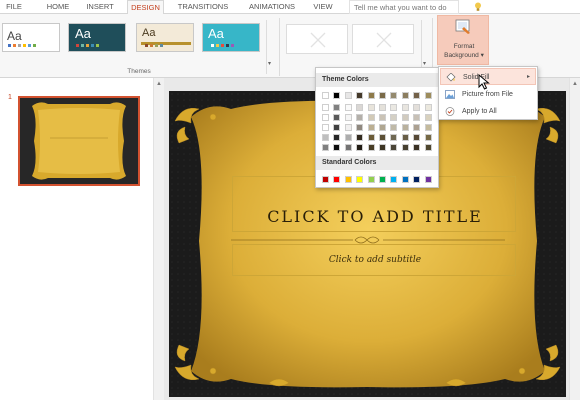 This screenshot has width=580, height=400. Describe the element at coordinates (158, 239) in the screenshot. I see `thumbnail-scrollbar: ▲` at that location.